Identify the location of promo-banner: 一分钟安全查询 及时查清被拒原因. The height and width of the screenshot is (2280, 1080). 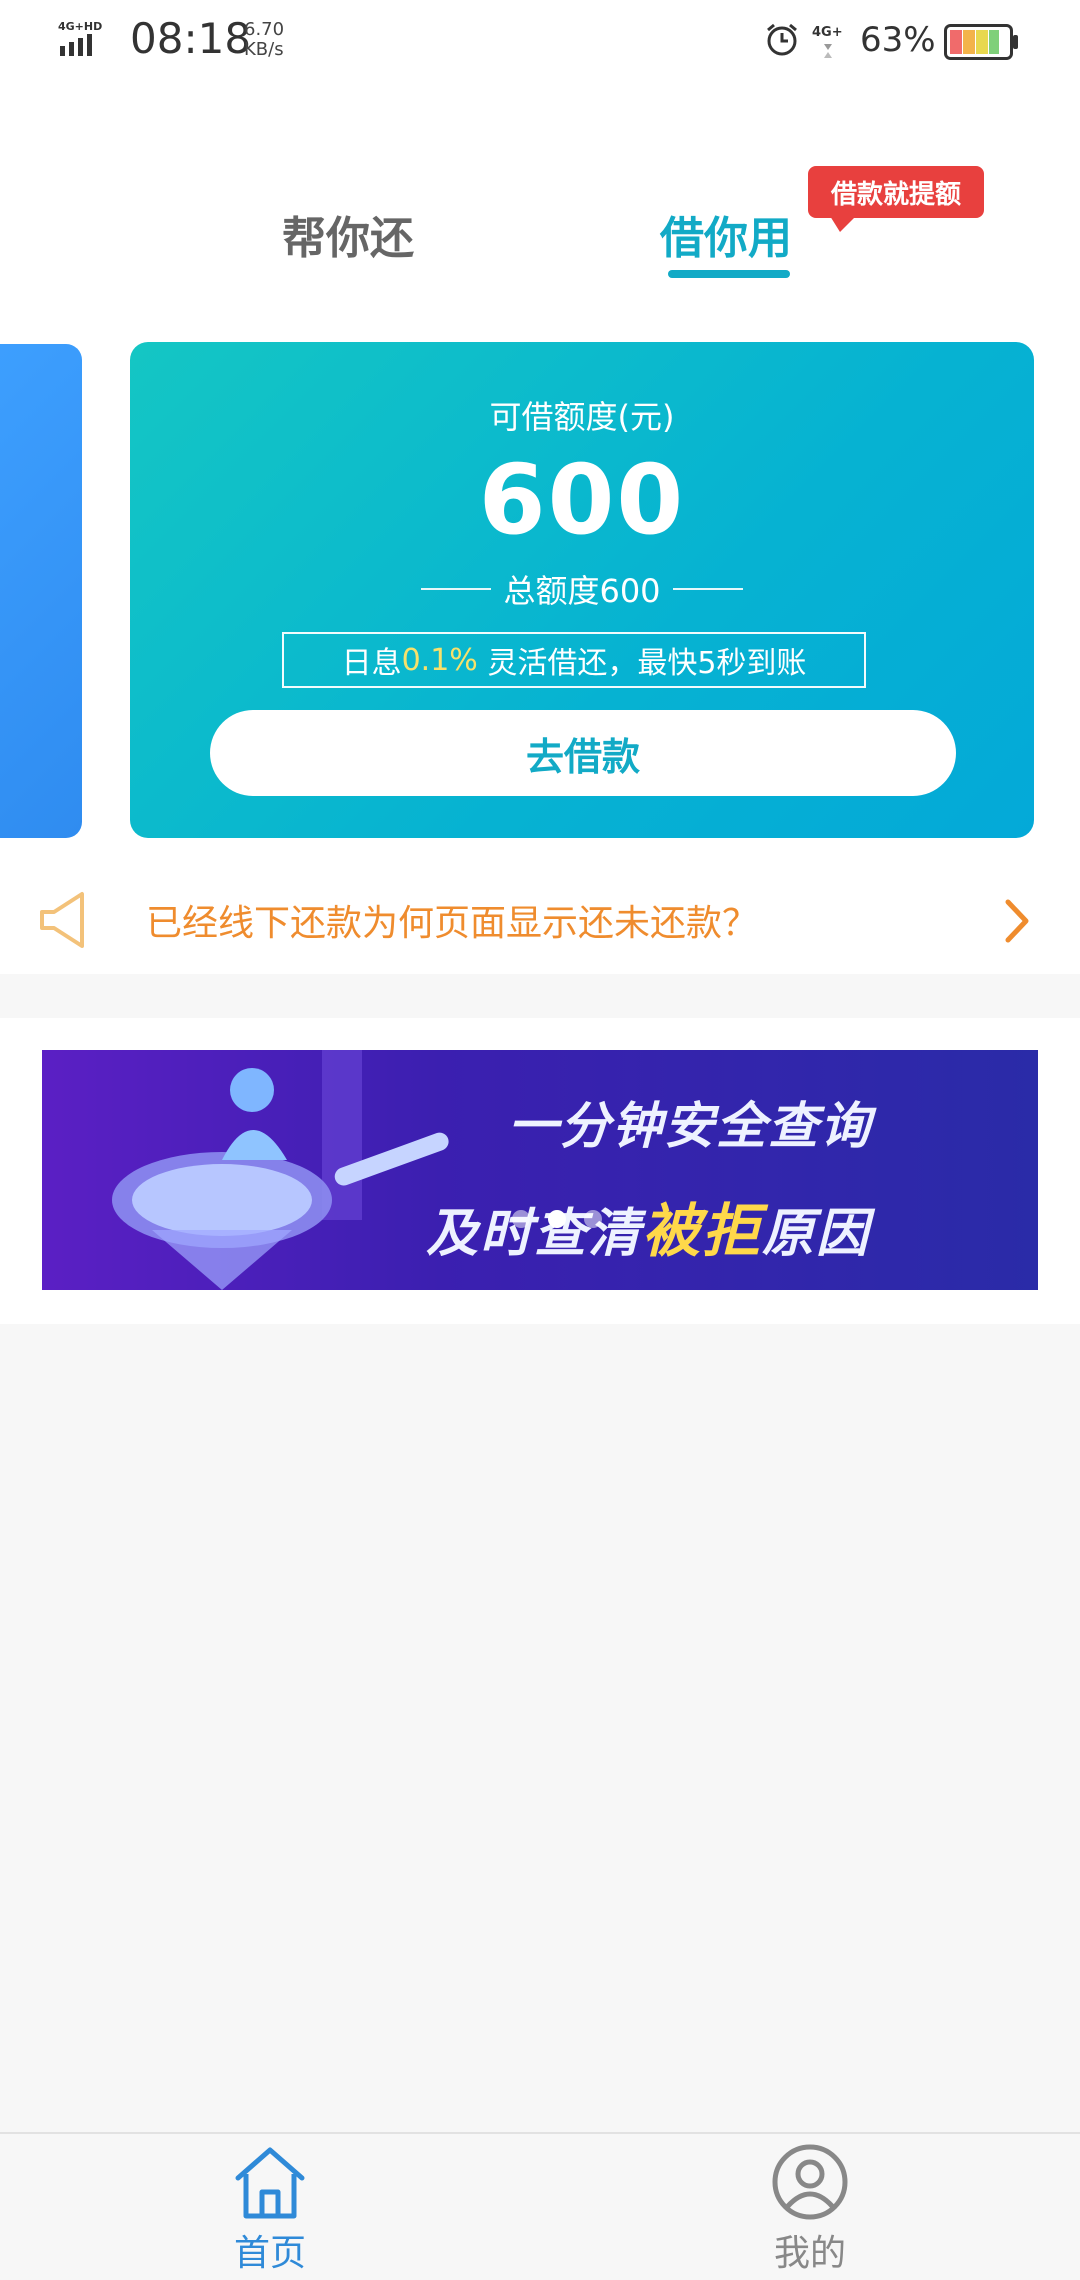
(540, 1170).